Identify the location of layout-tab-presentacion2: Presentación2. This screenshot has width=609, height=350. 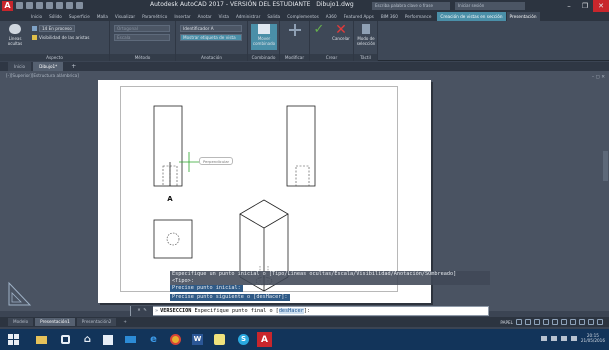
(96, 322).